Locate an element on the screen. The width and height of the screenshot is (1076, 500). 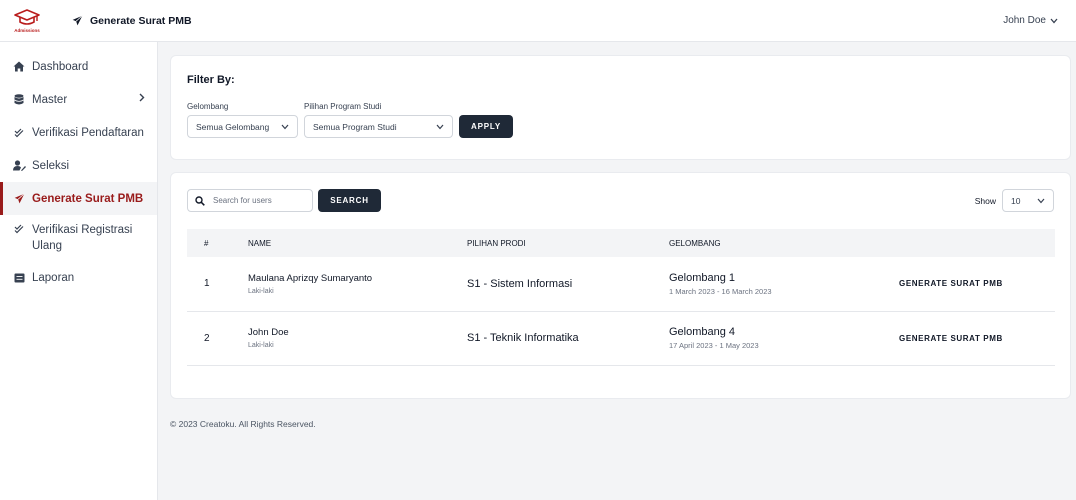
gelombang-cell: Gelombang 1 1 March 2023 - 16 March 2023 is located at coordinates (784, 284).